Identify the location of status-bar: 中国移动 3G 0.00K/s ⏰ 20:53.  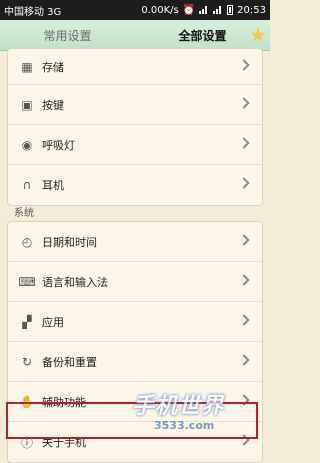
(135, 10).